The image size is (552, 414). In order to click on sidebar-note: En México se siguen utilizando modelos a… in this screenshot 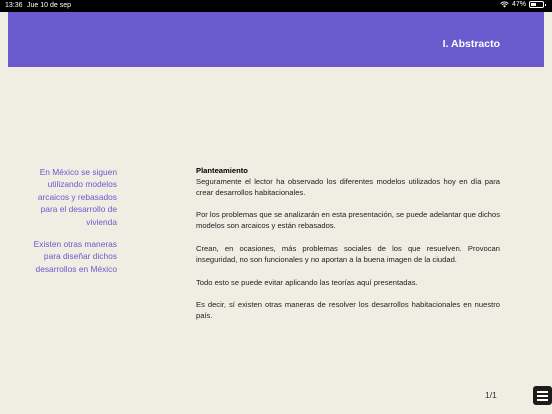, I will do `click(77, 197)`.